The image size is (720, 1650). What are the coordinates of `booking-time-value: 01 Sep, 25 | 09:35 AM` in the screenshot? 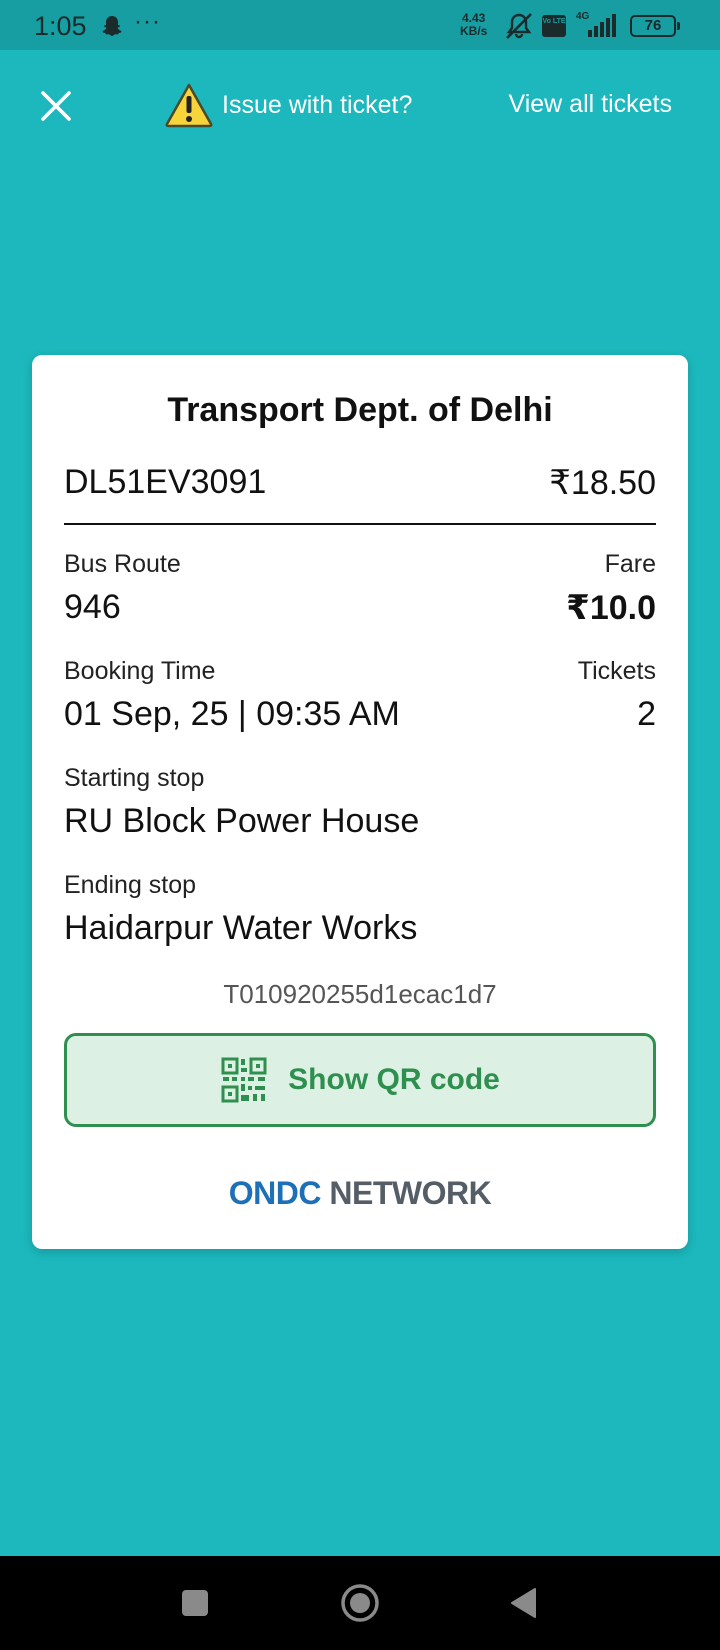 It's located at (232, 714).